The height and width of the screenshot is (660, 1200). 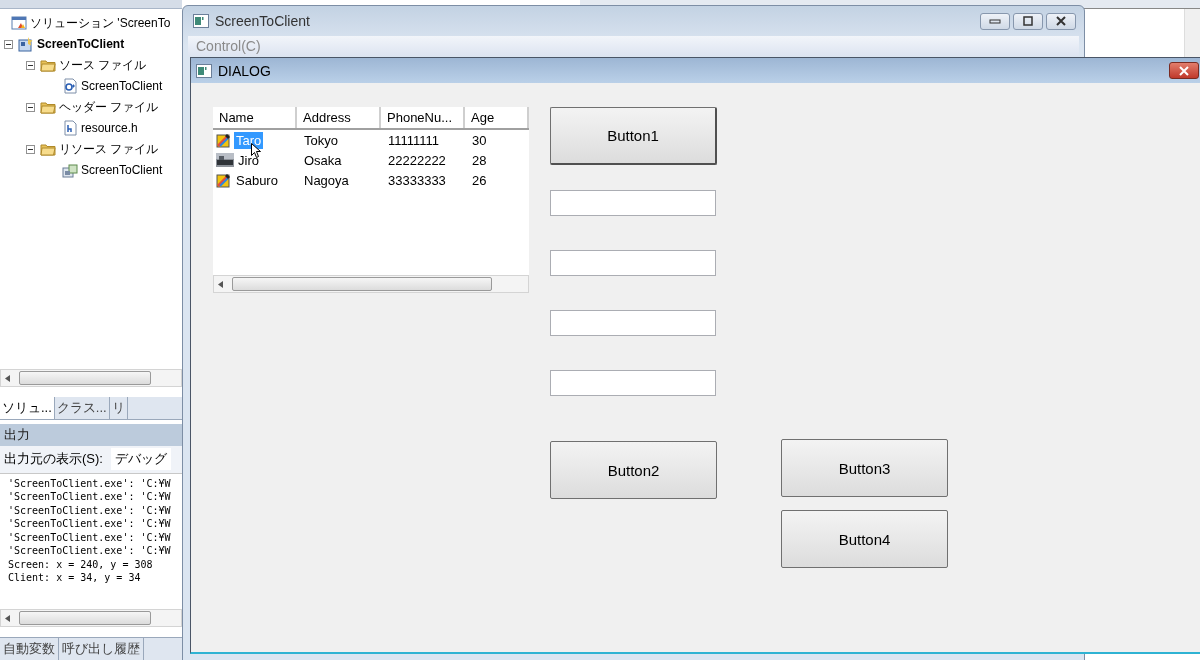 I want to click on dialog-title: DIALOG, so click(x=244, y=70).